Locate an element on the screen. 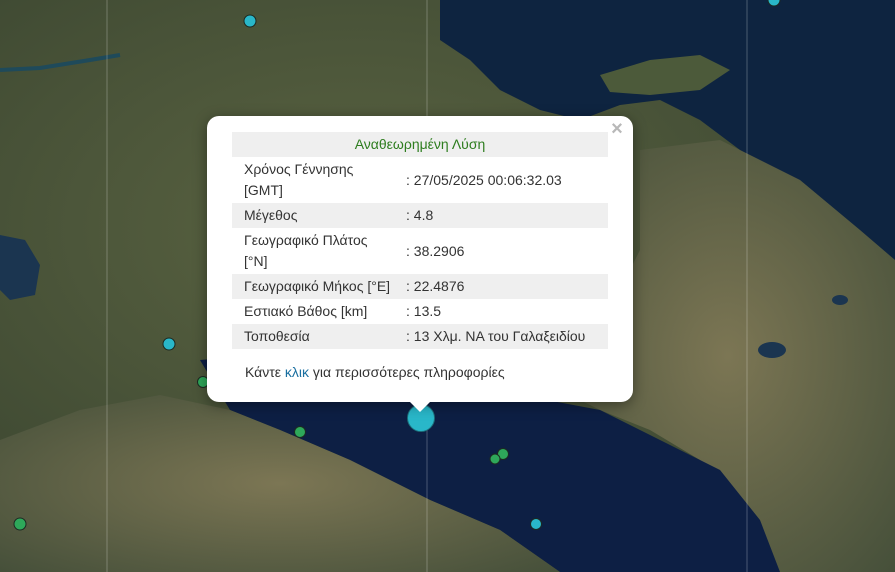  origin-time-label: Χρόνος Γέννησης [GMT] is located at coordinates (299, 179).